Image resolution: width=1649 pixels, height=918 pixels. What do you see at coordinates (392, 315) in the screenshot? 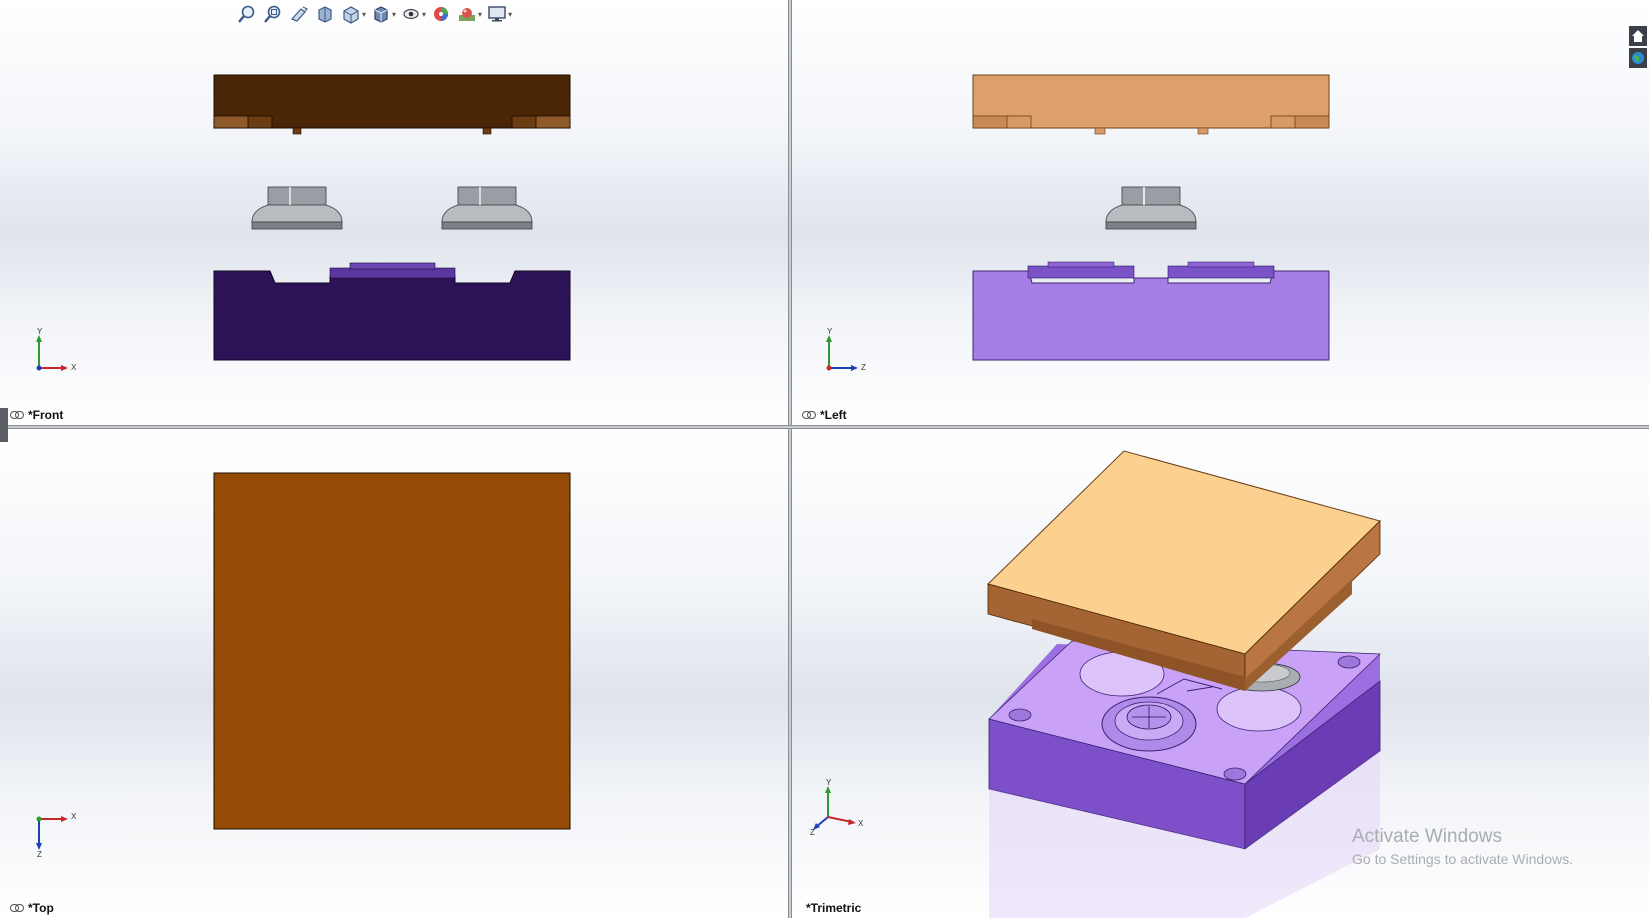
I see `core-plate-front` at bounding box center [392, 315].